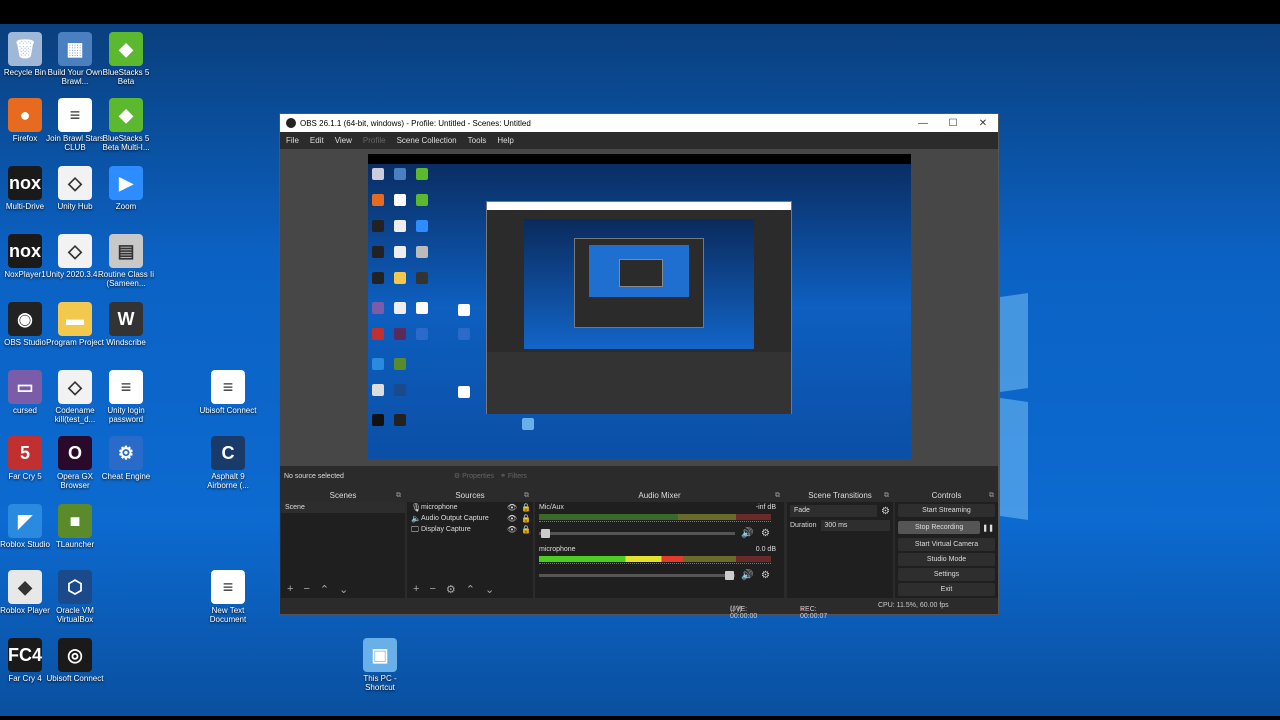 This screenshot has height=720, width=1280. What do you see at coordinates (478, 476) in the screenshot?
I see `properties-label: Properties` at bounding box center [478, 476].